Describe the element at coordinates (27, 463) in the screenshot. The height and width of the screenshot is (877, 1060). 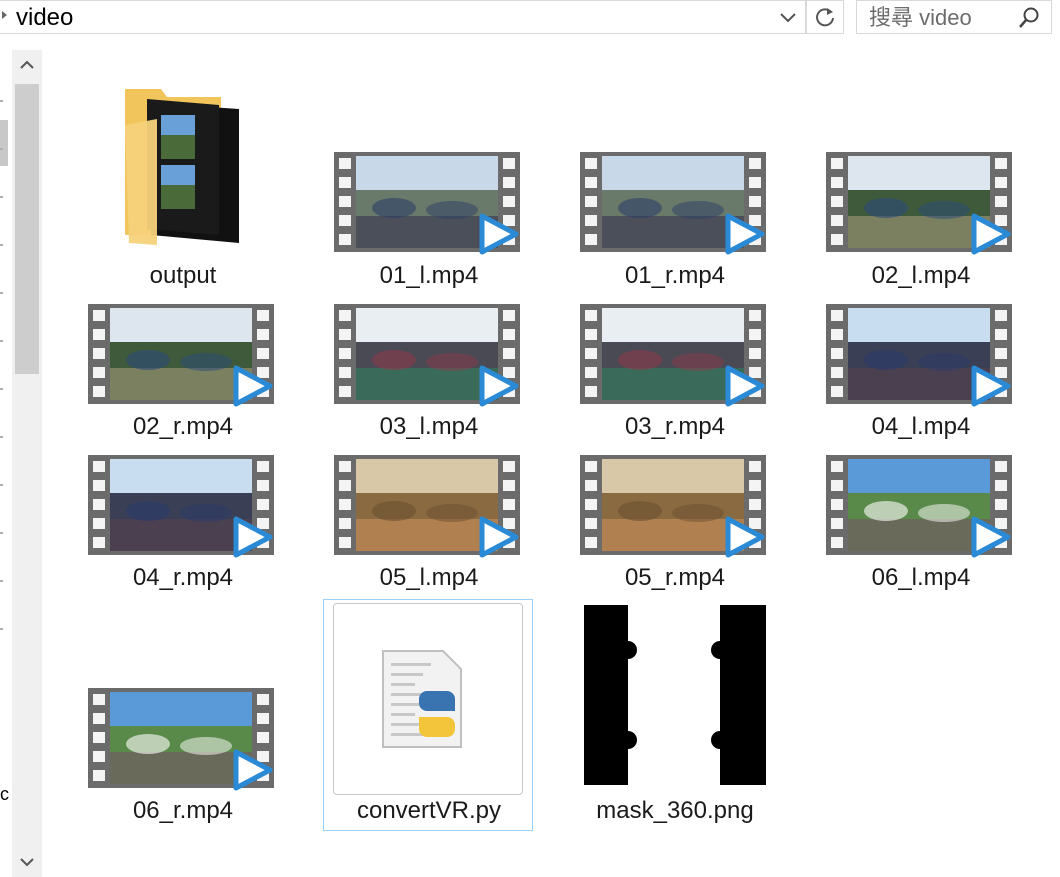
I see `vertical-scrollbar` at that location.